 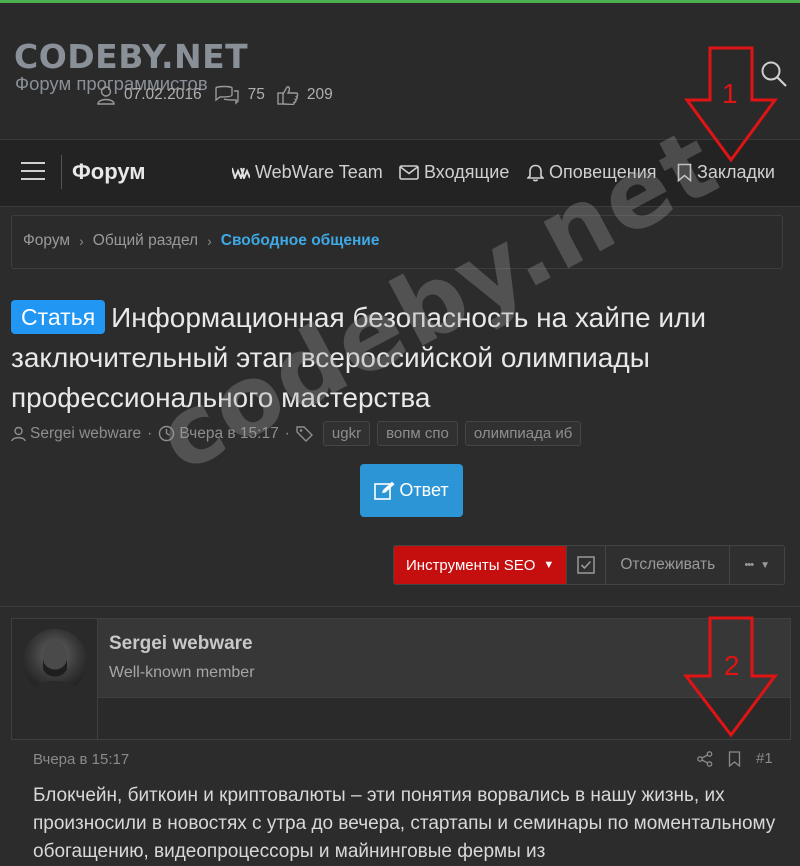 What do you see at coordinates (61, 172) in the screenshot?
I see `nav-divider` at bounding box center [61, 172].